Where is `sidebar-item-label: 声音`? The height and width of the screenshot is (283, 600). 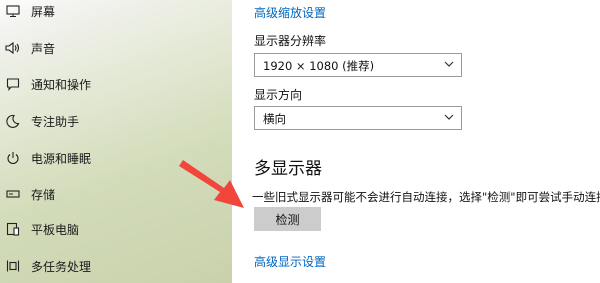 sidebar-item-label: 声音 is located at coordinates (43, 48).